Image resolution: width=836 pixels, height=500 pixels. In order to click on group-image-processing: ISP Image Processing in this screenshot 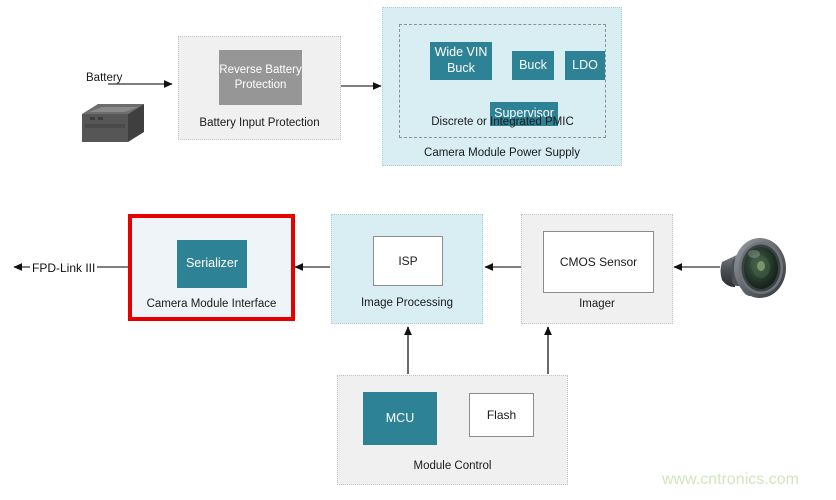, I will do `click(407, 269)`.